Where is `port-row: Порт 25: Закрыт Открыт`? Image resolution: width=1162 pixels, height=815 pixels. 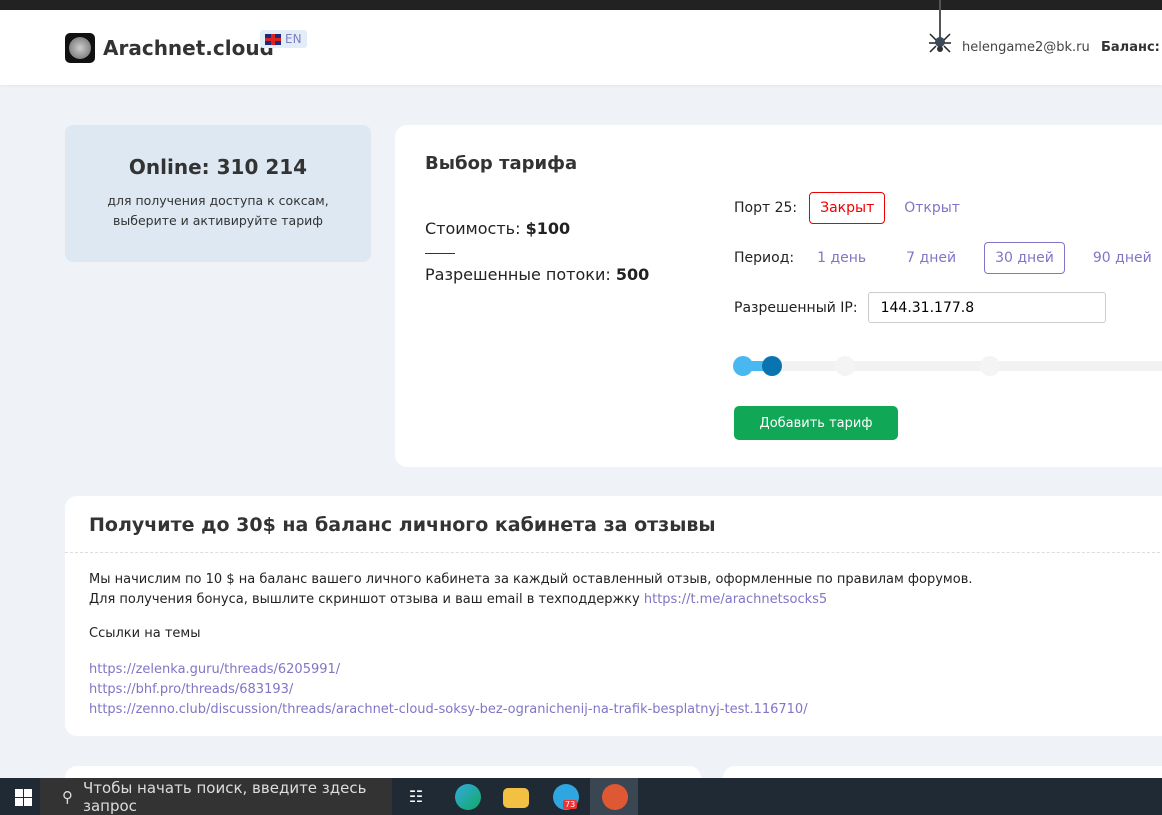
port-row: Порт 25: Закрыт Открыт is located at coordinates (852, 208).